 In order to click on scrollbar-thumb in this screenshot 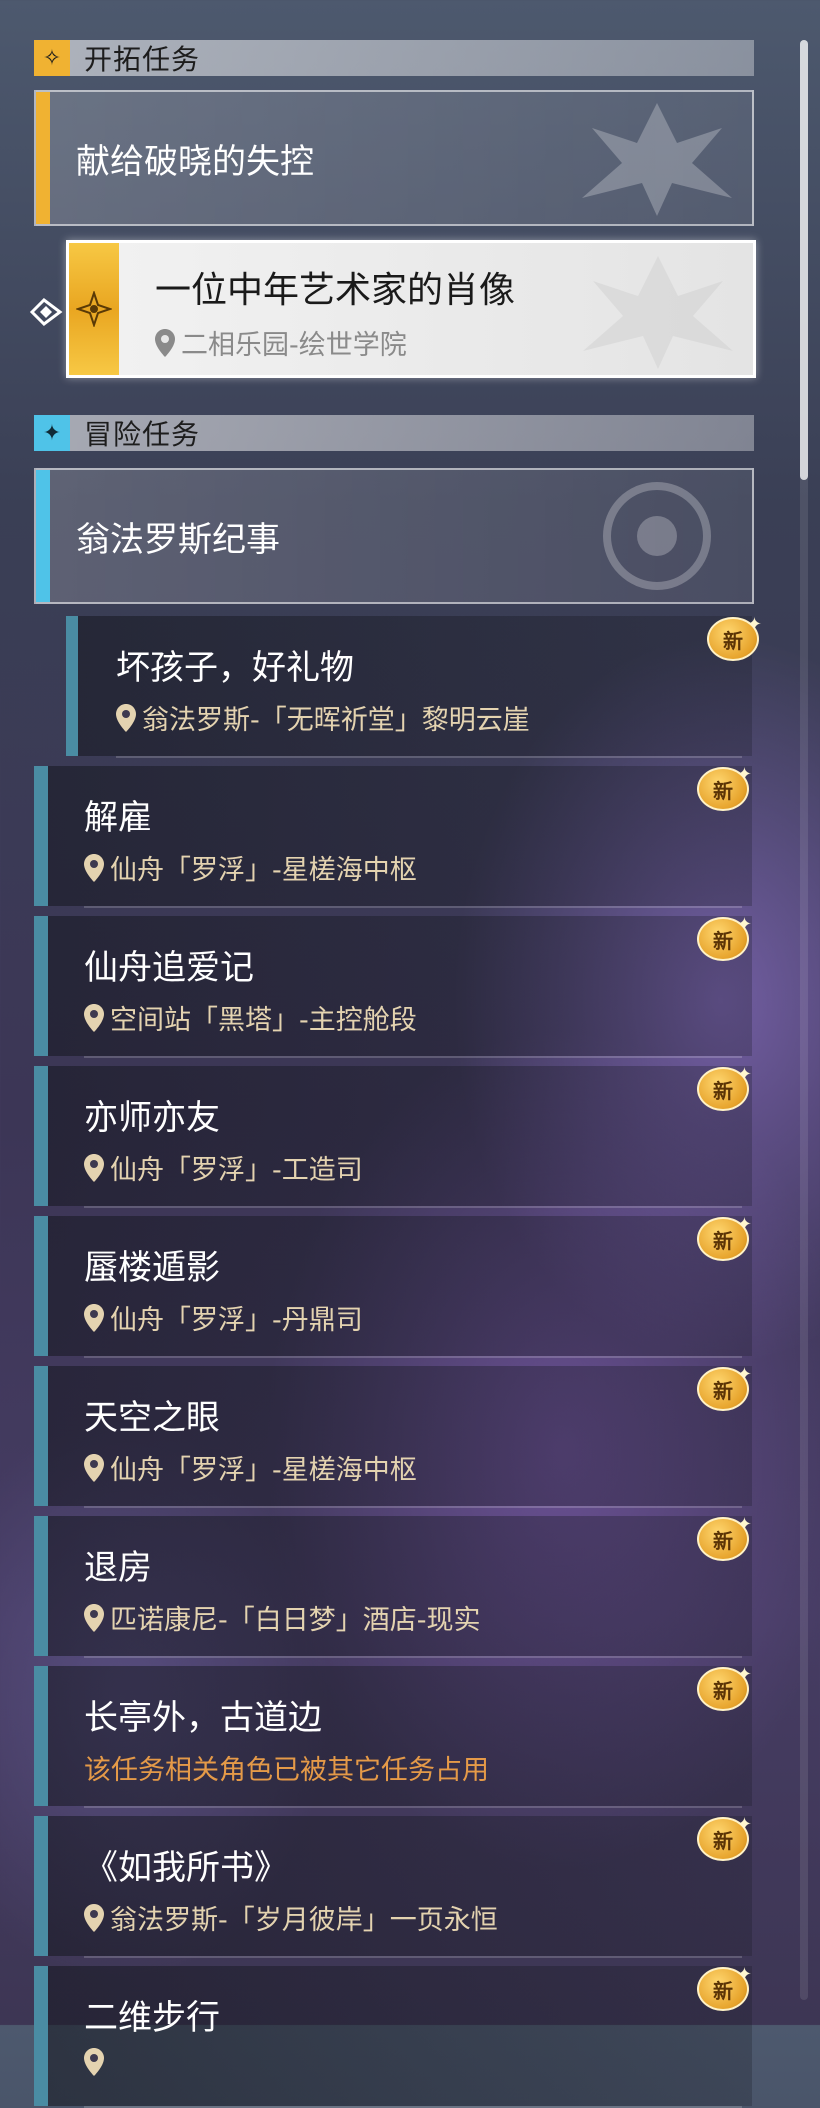, I will do `click(804, 260)`.